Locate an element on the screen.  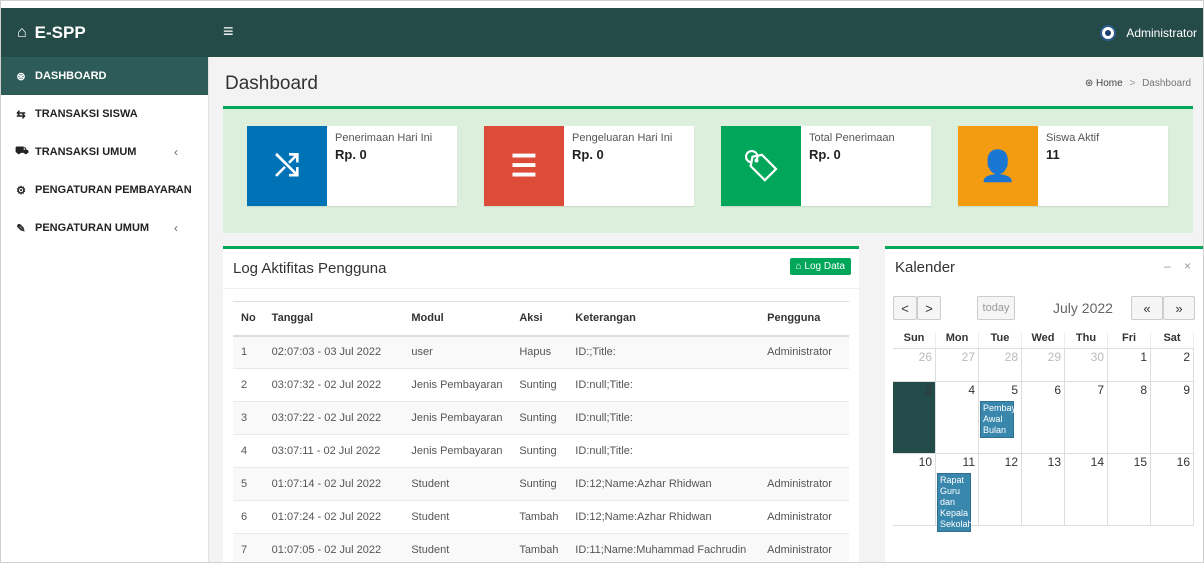
calendar-day: 5 Pembay Awal Bulan is located at coordinates (1000, 417).